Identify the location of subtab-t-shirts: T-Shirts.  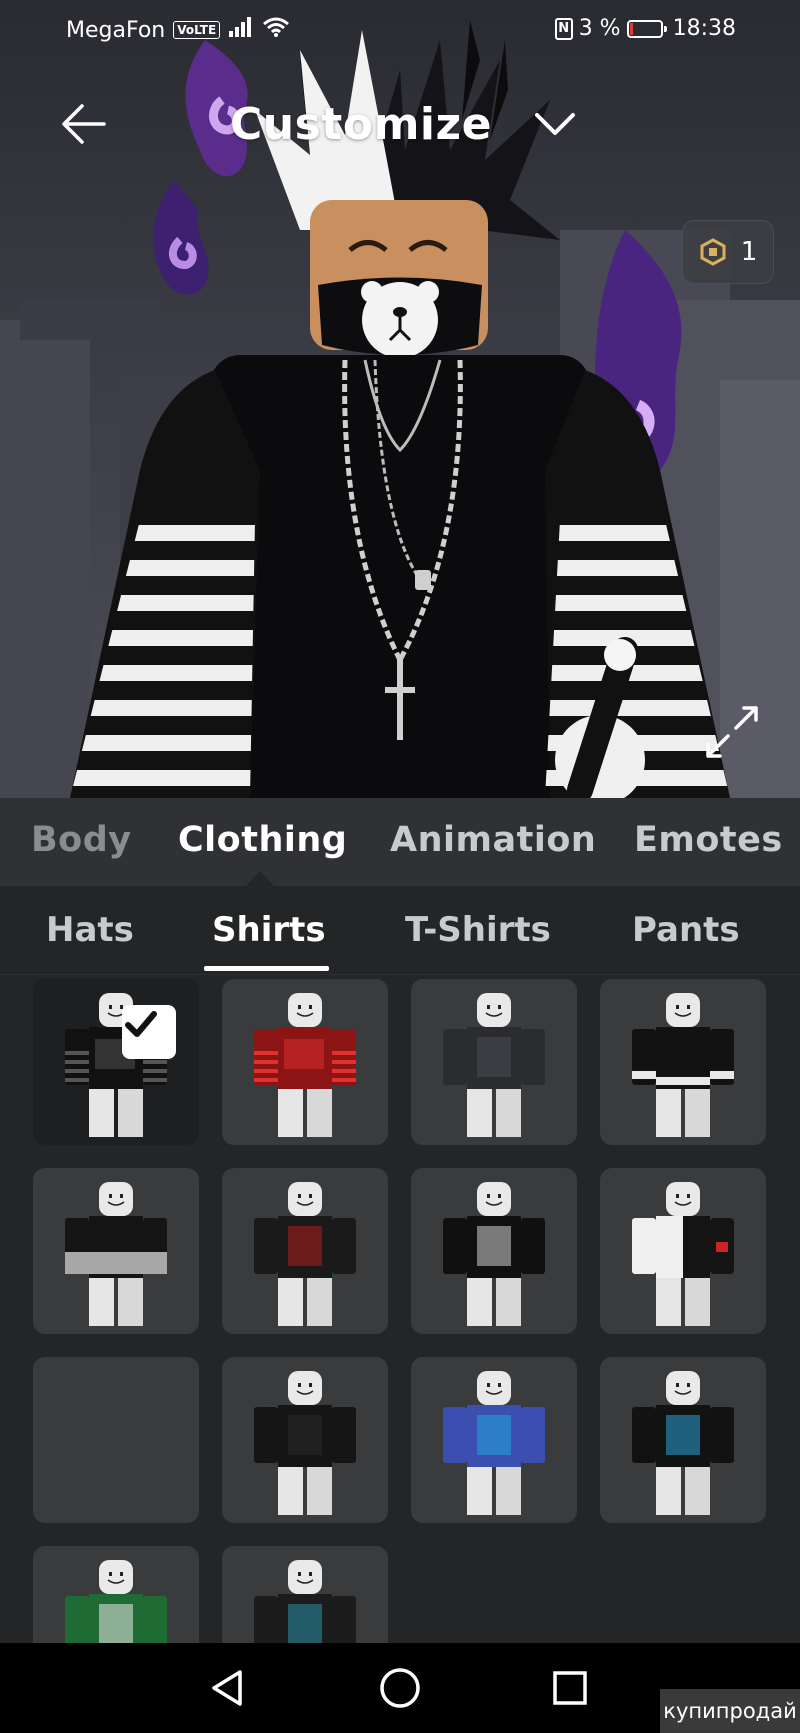
(478, 930).